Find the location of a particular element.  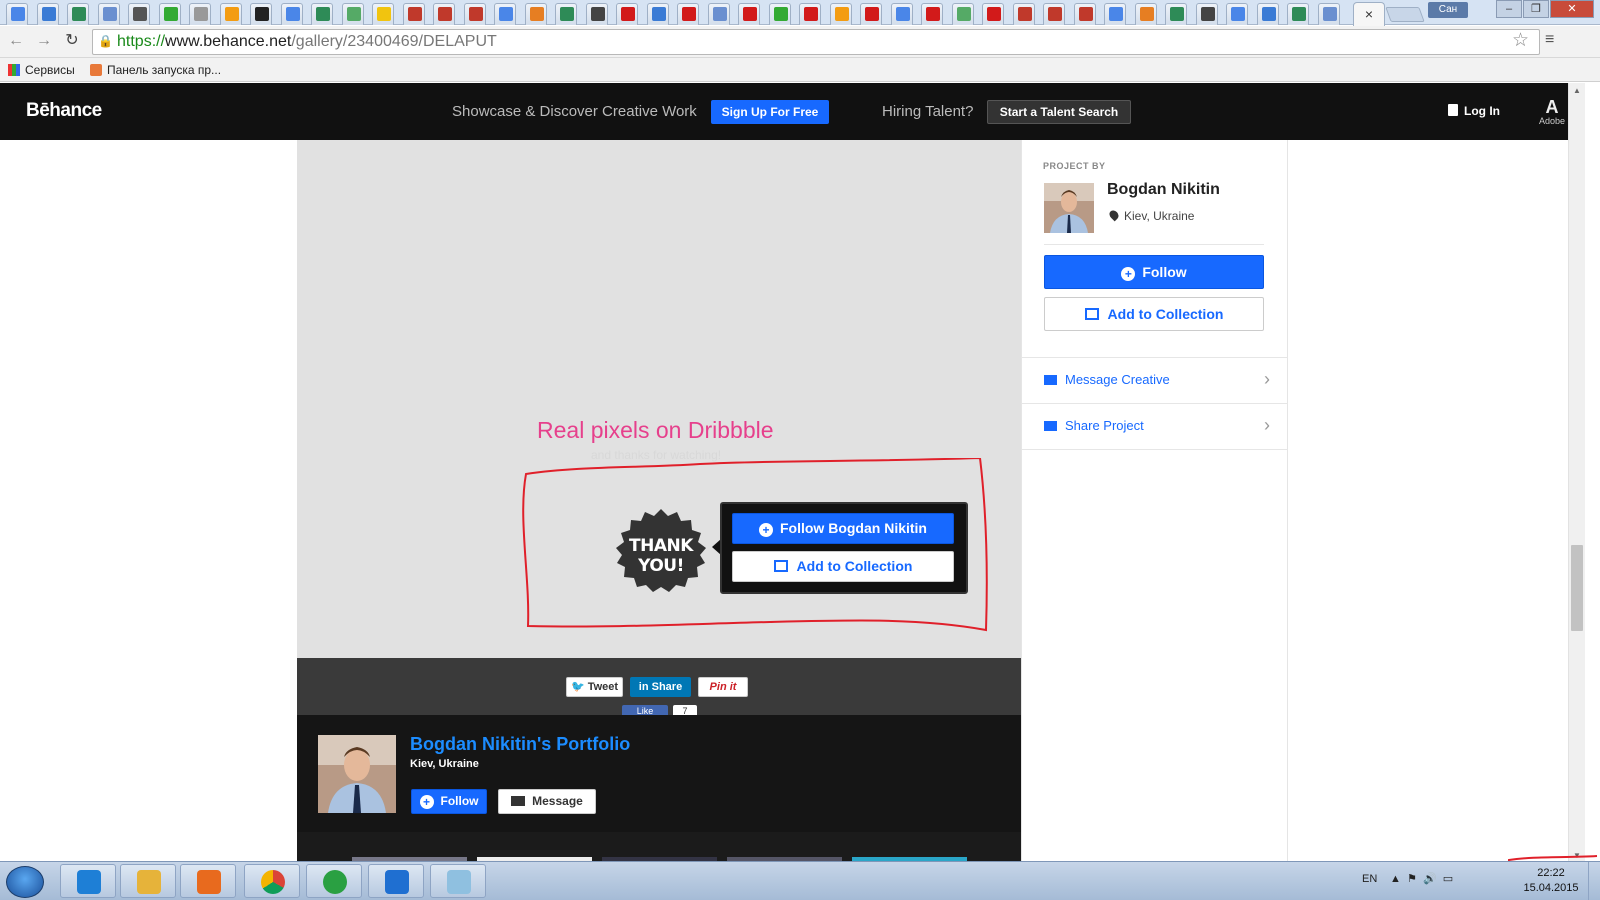

show-desktop-button is located at coordinates (1594, 881).